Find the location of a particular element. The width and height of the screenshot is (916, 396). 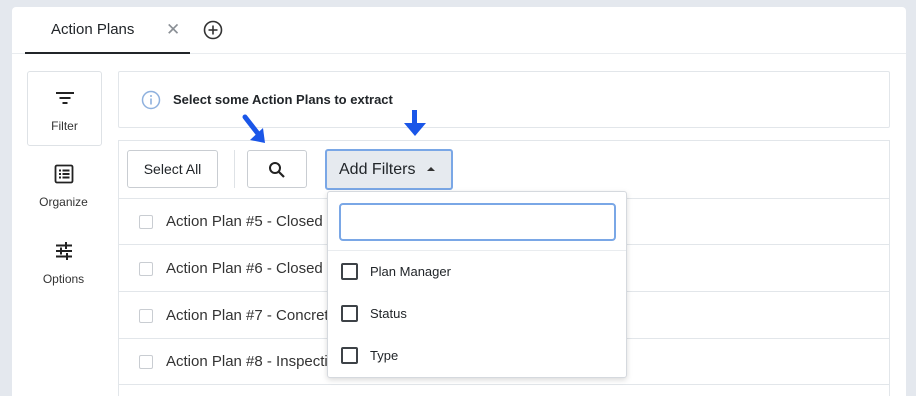

info-banner: Select some Action Plans to extract is located at coordinates (504, 99).